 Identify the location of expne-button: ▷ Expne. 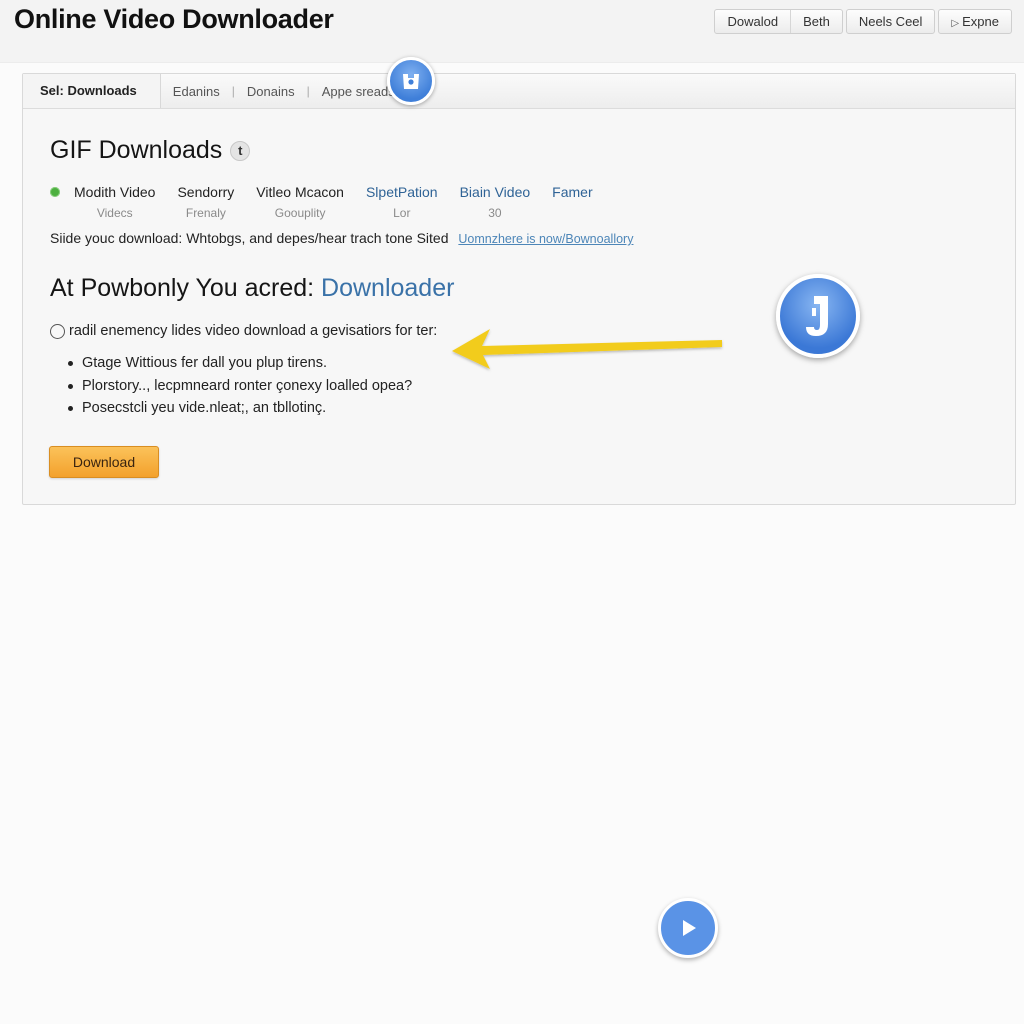
(975, 21).